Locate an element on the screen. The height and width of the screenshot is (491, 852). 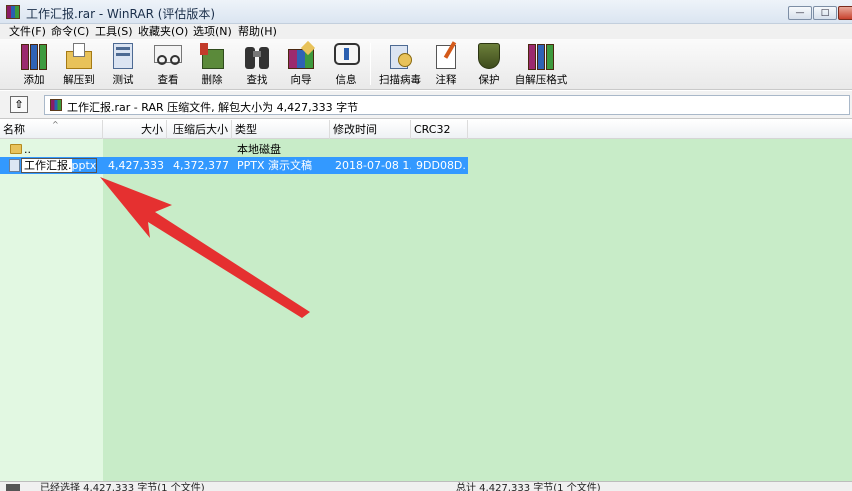
column-size: 大小 is located at coordinates (135, 129).